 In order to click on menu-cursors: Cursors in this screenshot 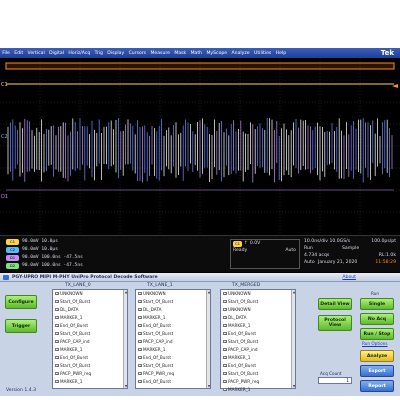, I will do `click(137, 53)`.